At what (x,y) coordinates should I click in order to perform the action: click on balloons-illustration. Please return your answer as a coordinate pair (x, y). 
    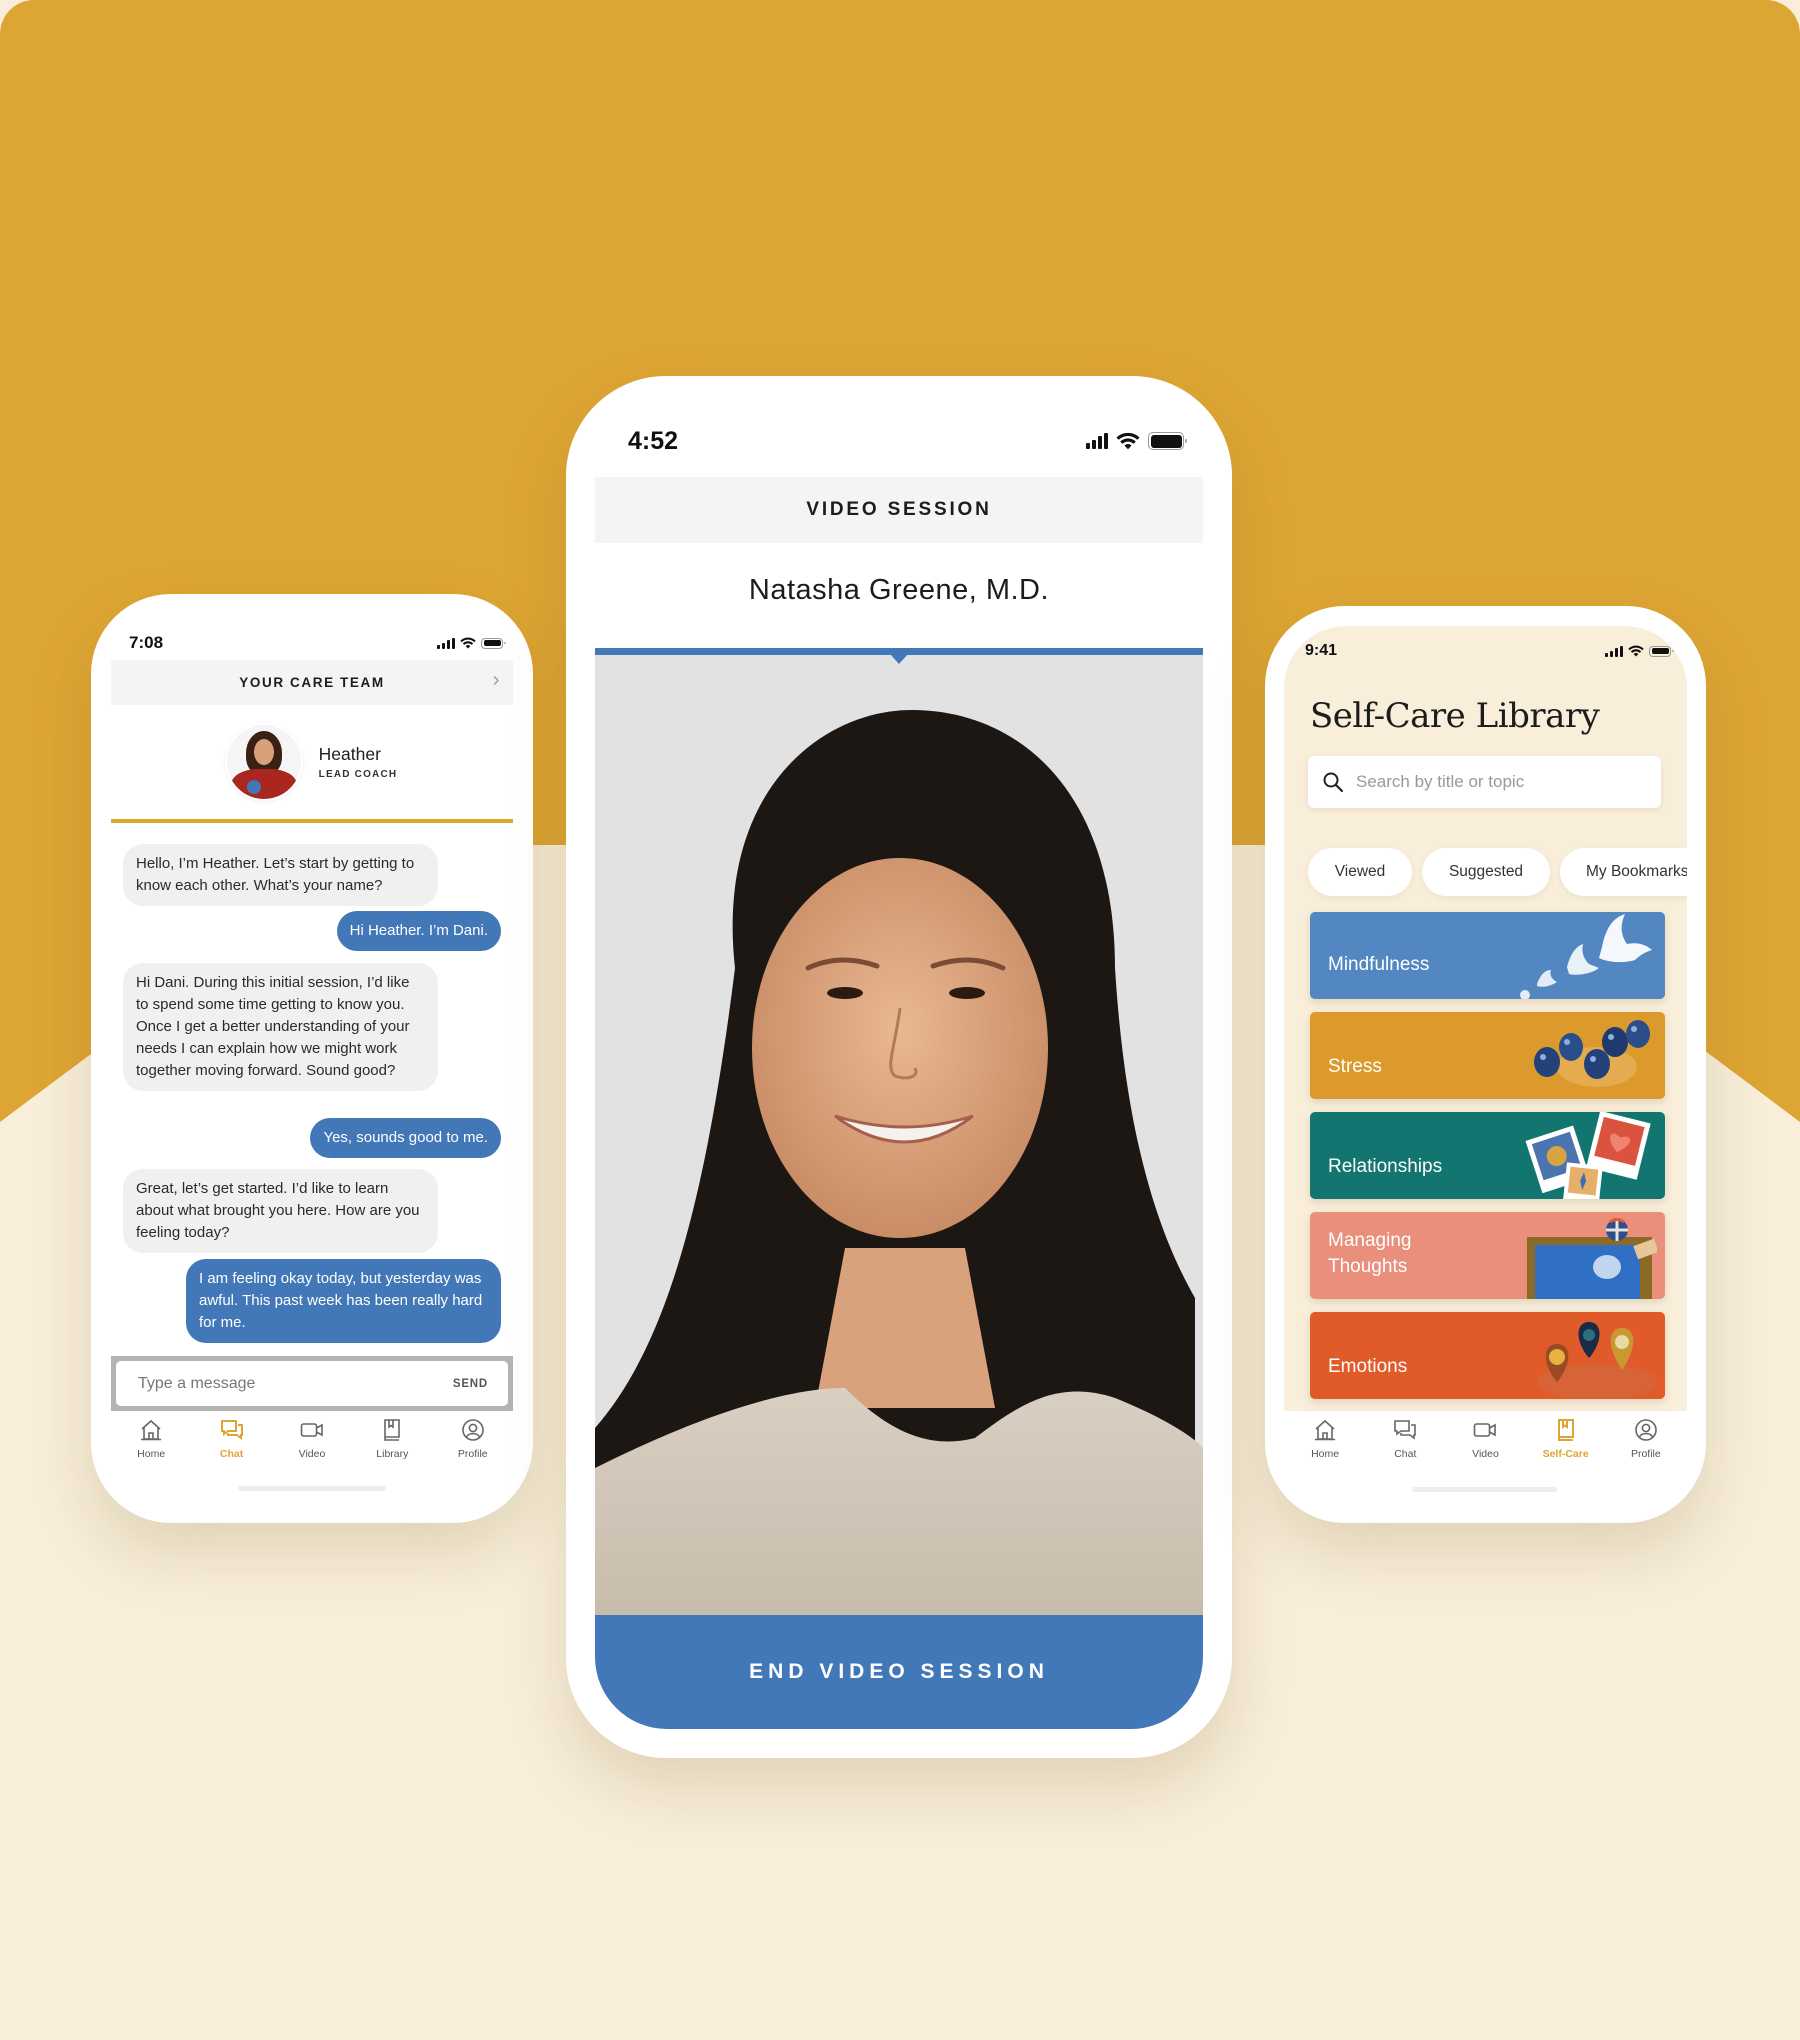
    Looking at the image, I should click on (1592, 1053).